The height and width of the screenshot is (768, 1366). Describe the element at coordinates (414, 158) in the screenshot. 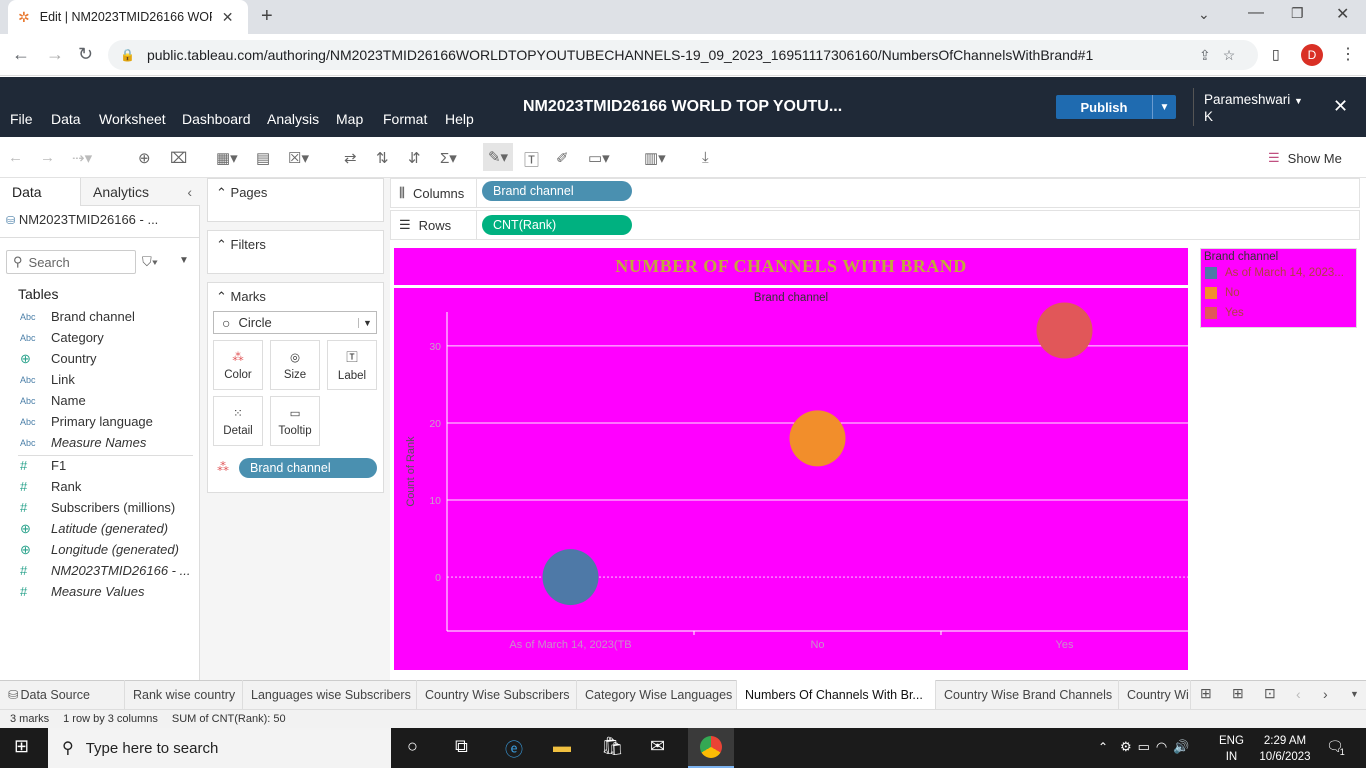

I see `sort-desc-icon: ⇵` at that location.